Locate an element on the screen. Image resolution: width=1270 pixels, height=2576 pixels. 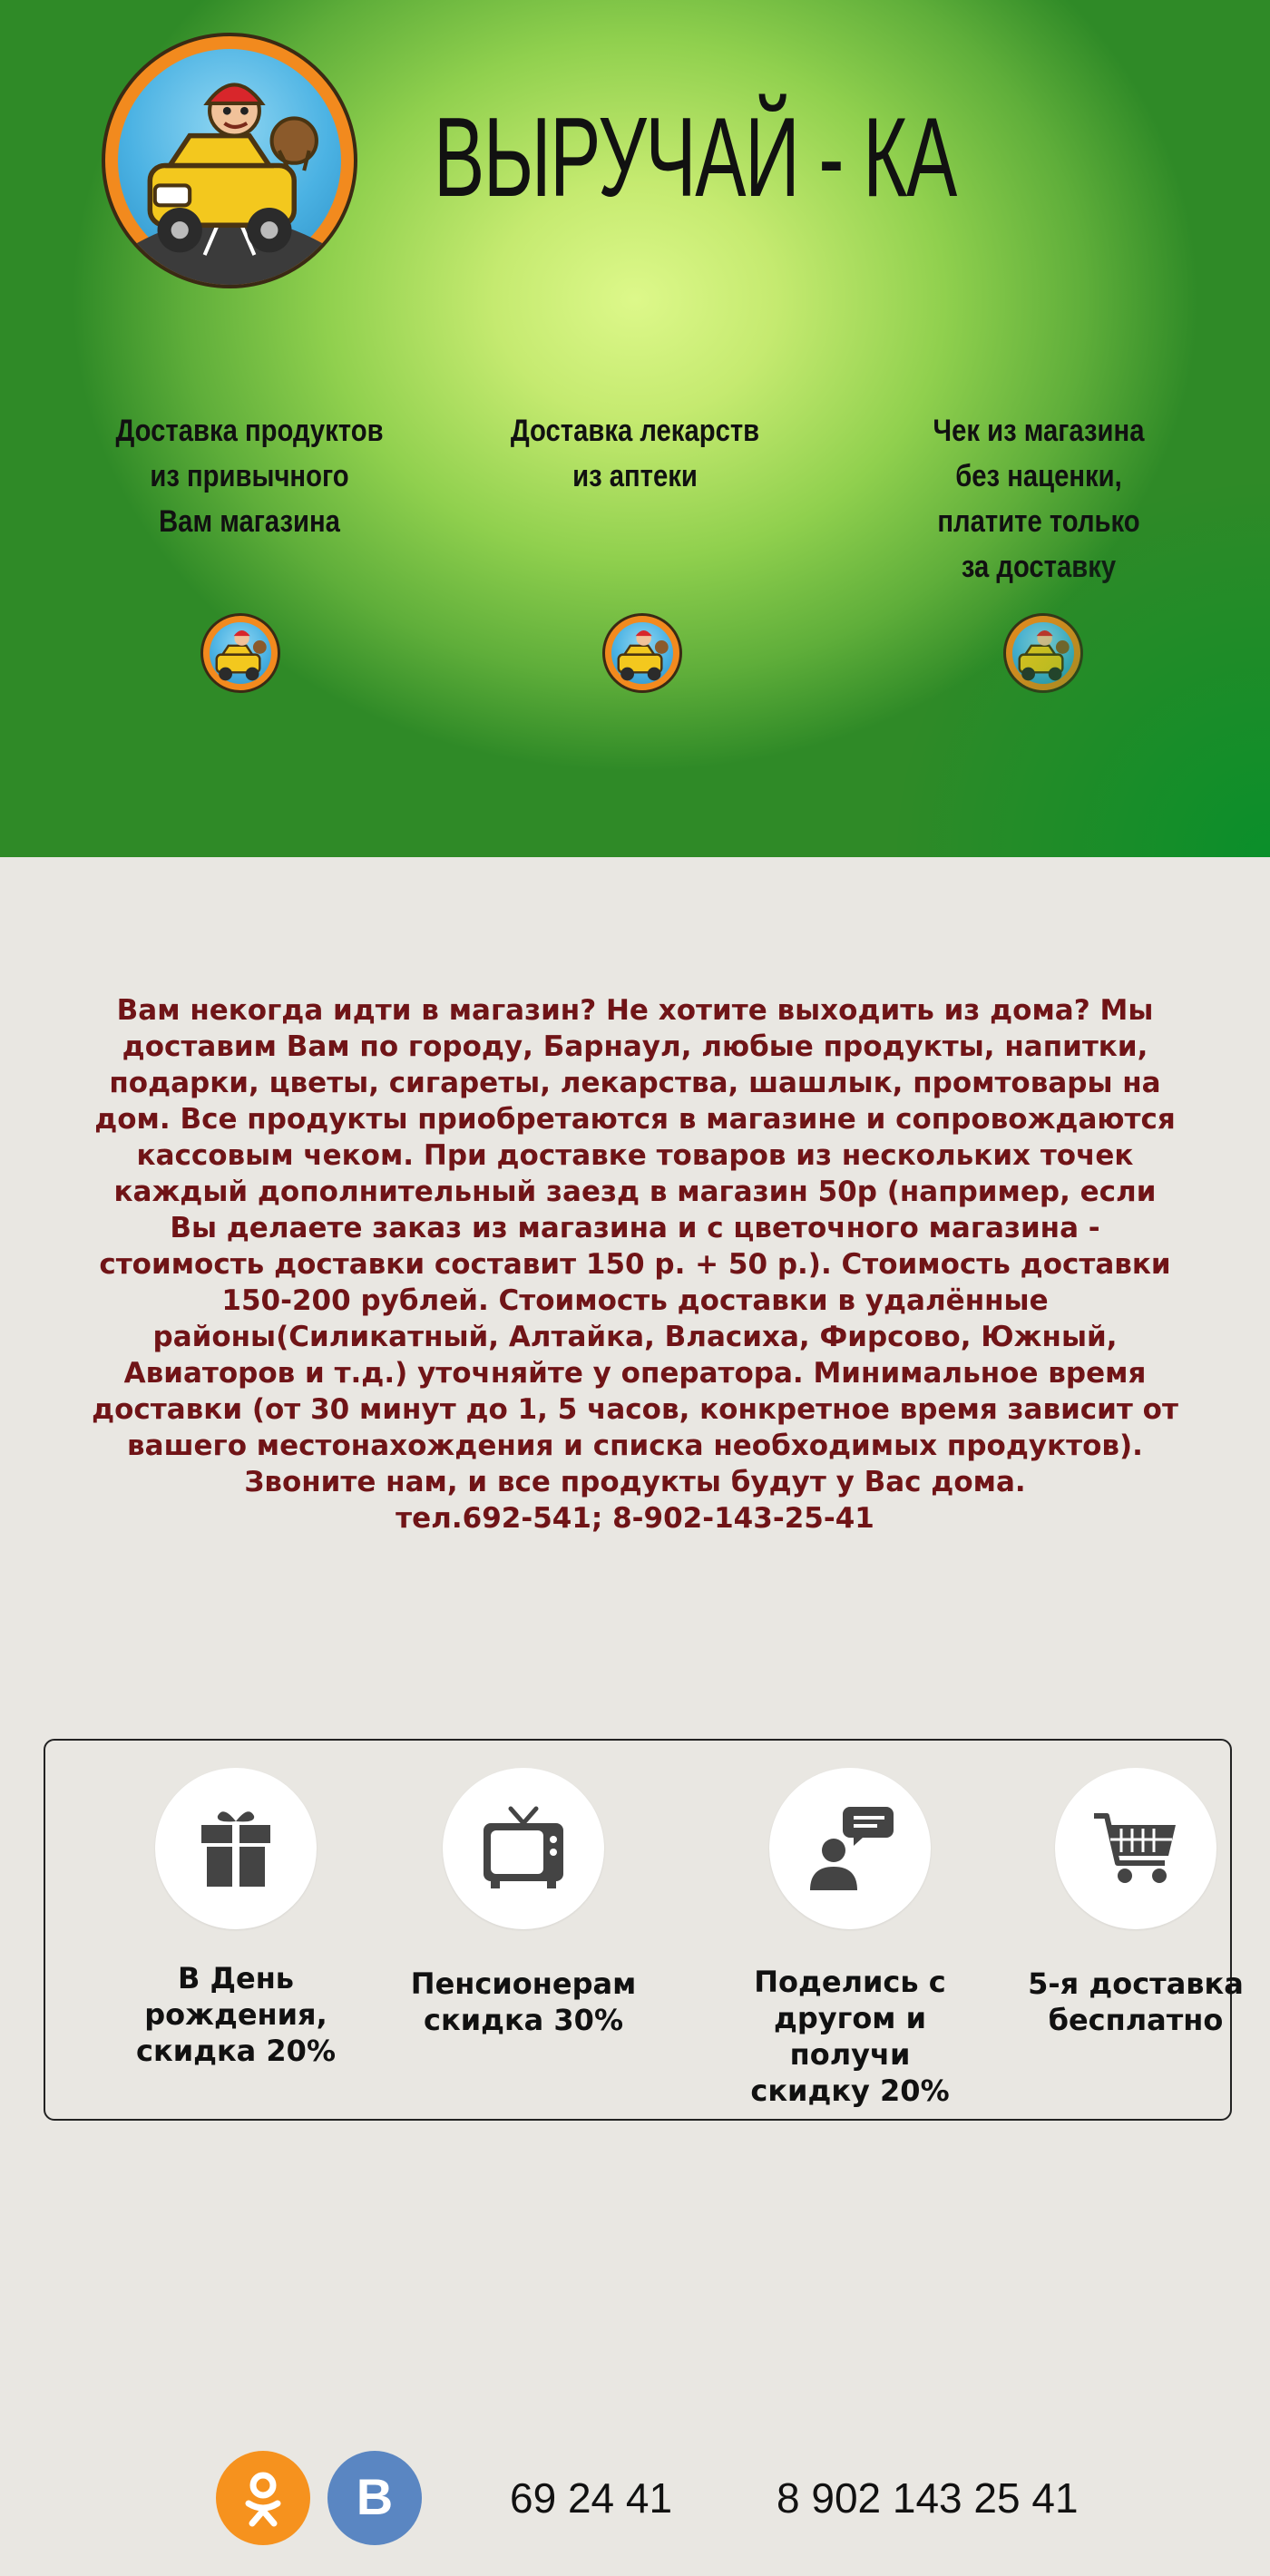
promo-fifth-delivery: 5-я доставка бесплатно is located at coordinates (1135, 1903).